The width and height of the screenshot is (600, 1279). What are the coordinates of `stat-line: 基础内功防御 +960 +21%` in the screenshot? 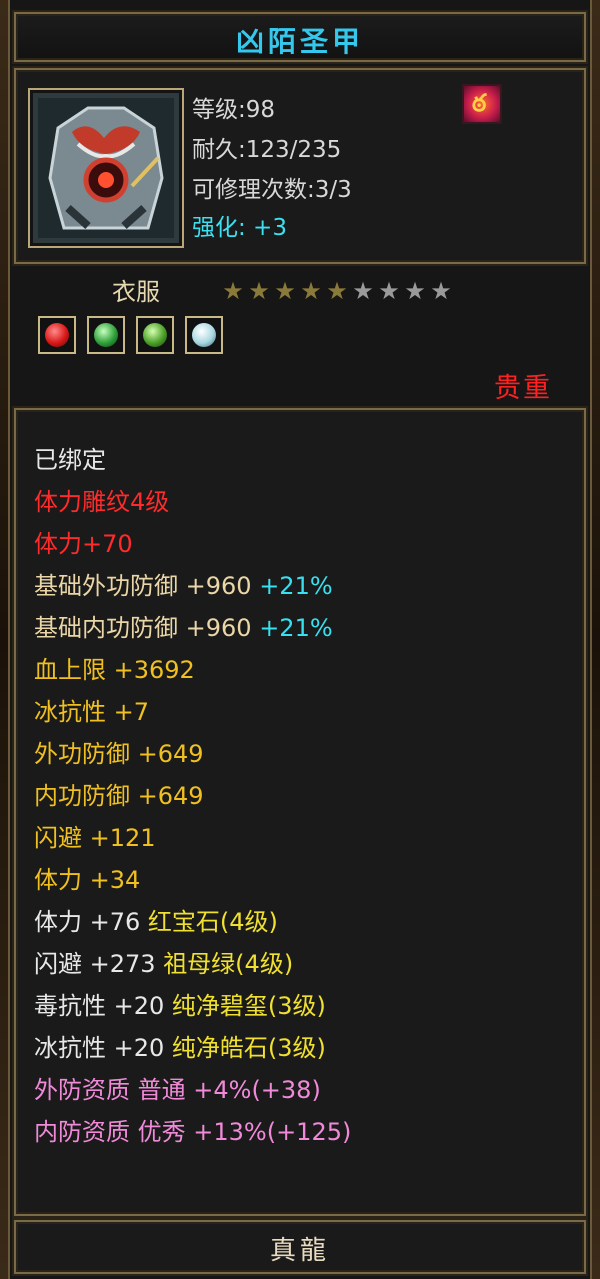 It's located at (183, 625).